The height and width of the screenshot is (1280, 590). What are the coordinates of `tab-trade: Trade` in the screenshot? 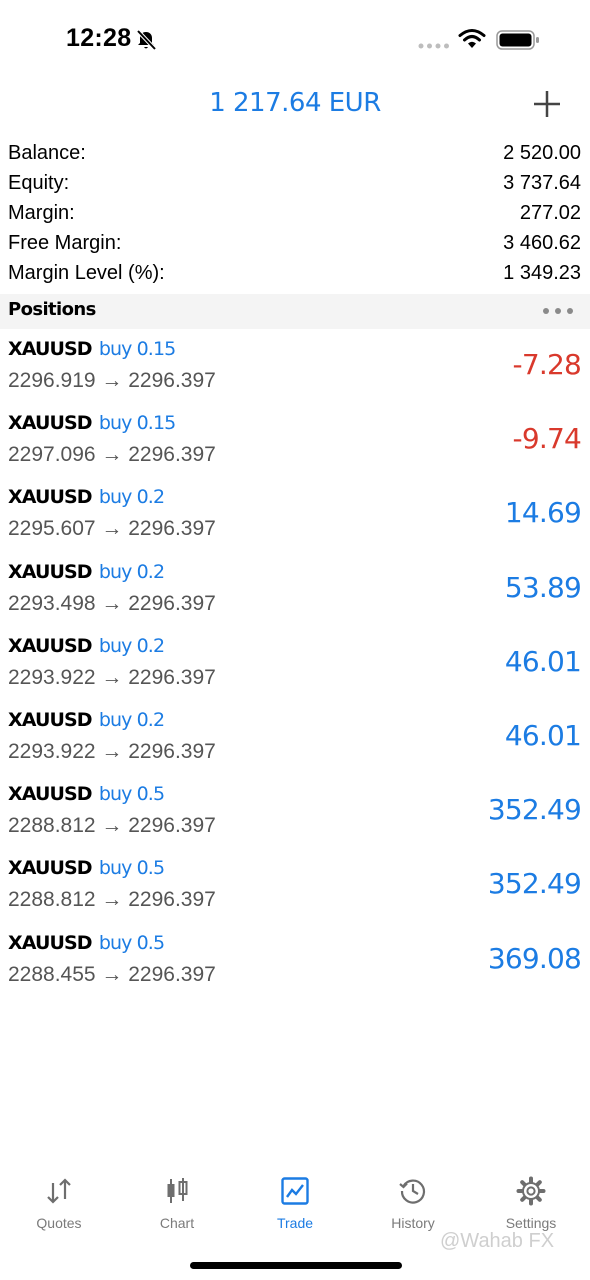 It's located at (295, 1205).